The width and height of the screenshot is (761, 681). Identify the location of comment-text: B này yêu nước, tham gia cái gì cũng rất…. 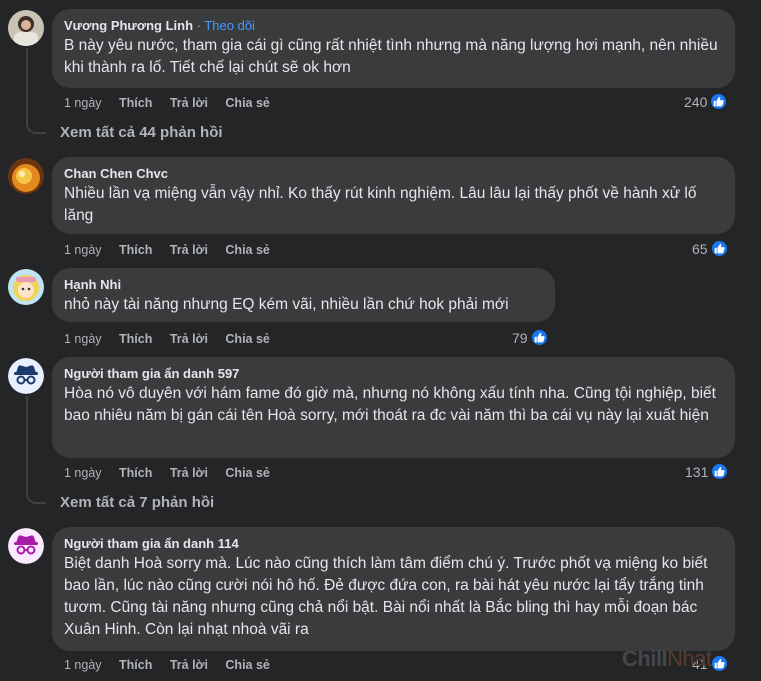
(391, 56).